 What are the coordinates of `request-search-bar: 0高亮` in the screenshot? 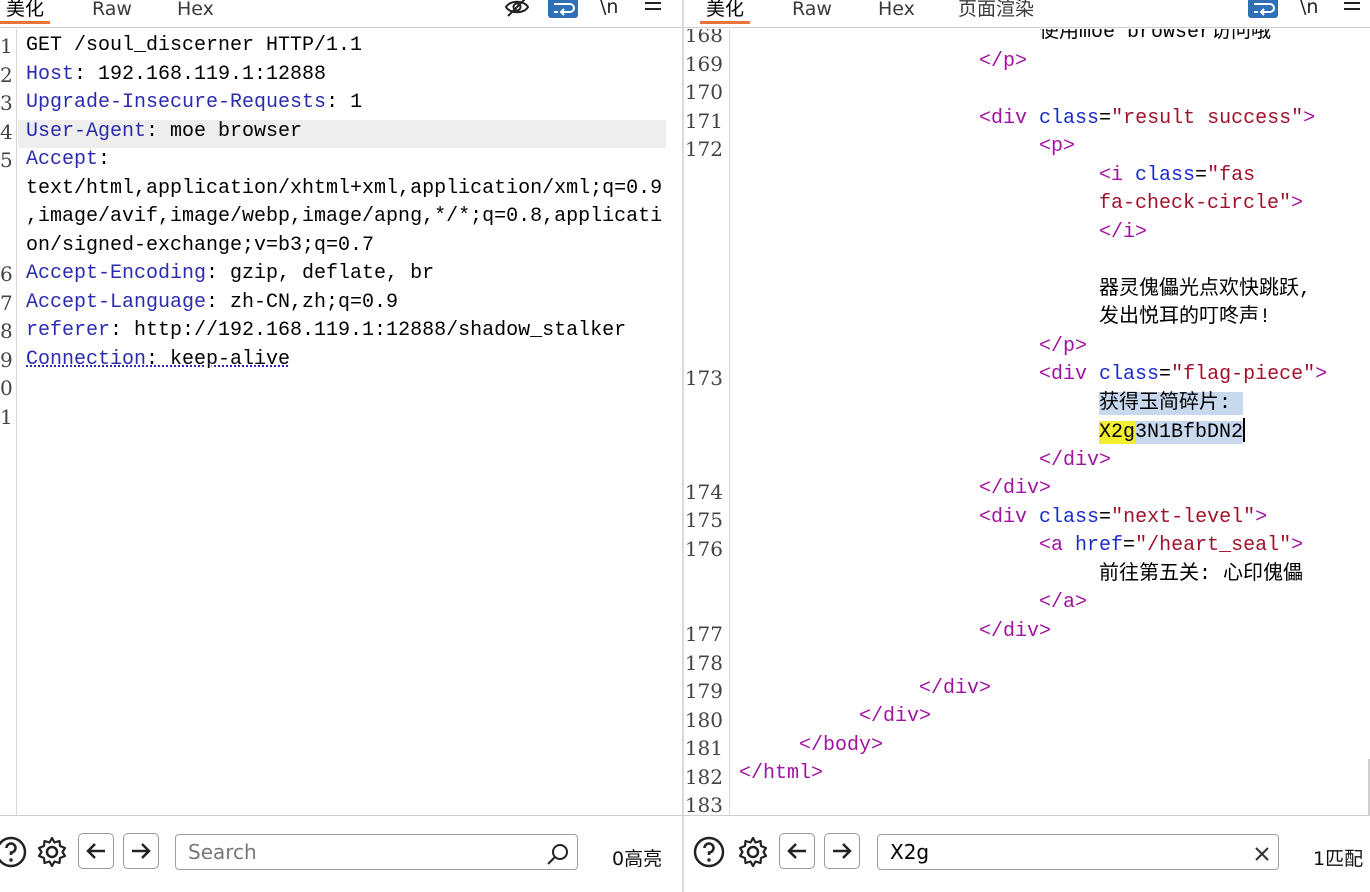 It's located at (341, 853).